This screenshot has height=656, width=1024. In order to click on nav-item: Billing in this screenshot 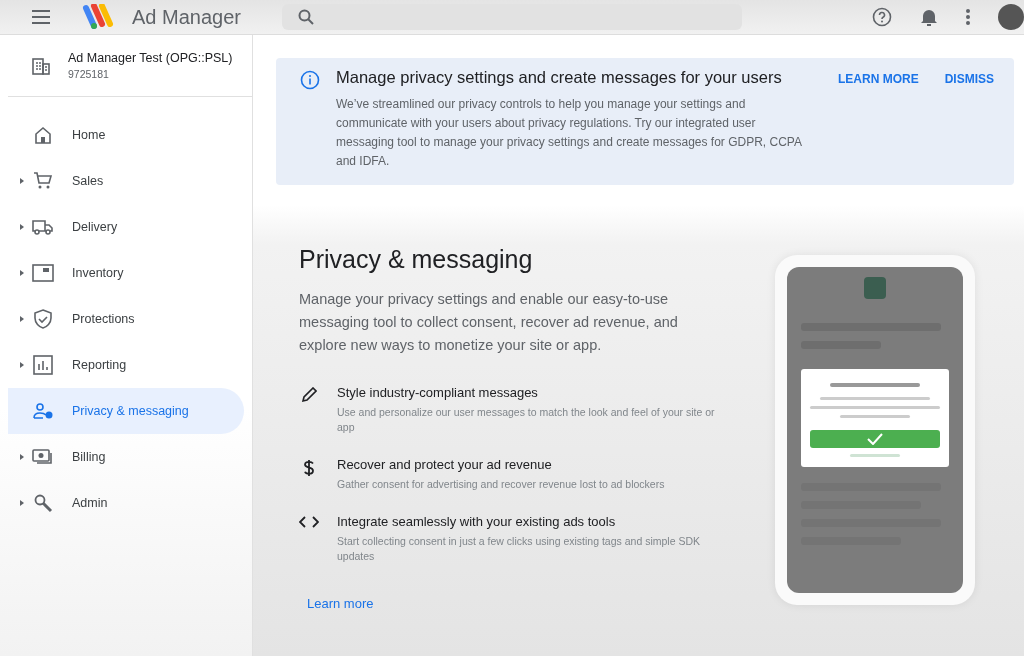, I will do `click(126, 457)`.